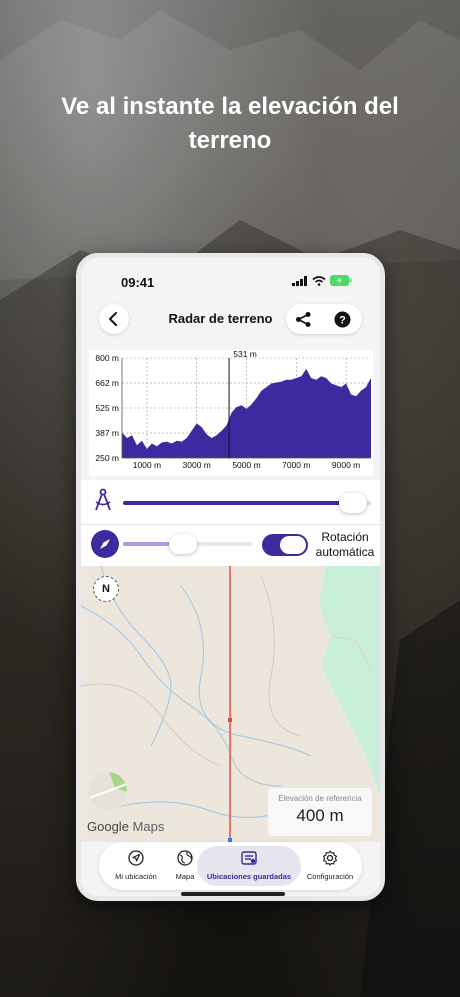 The image size is (460, 997). Describe the element at coordinates (245, 354) in the screenshot. I see `chart-cursor-label: 531 m` at that location.